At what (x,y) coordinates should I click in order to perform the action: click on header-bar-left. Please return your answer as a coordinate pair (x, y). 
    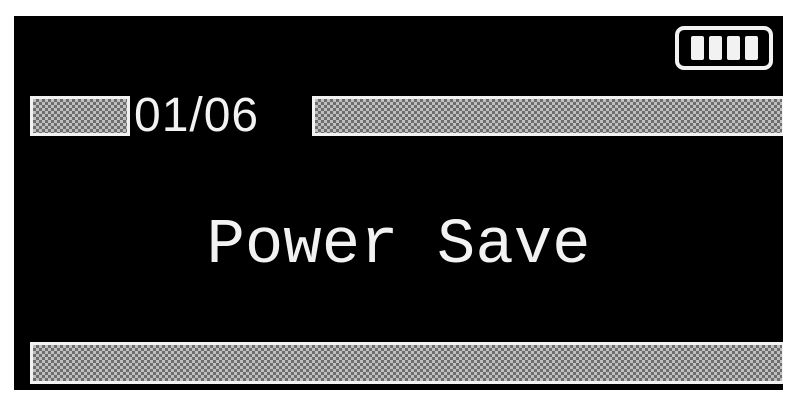
    Looking at the image, I should click on (80, 116).